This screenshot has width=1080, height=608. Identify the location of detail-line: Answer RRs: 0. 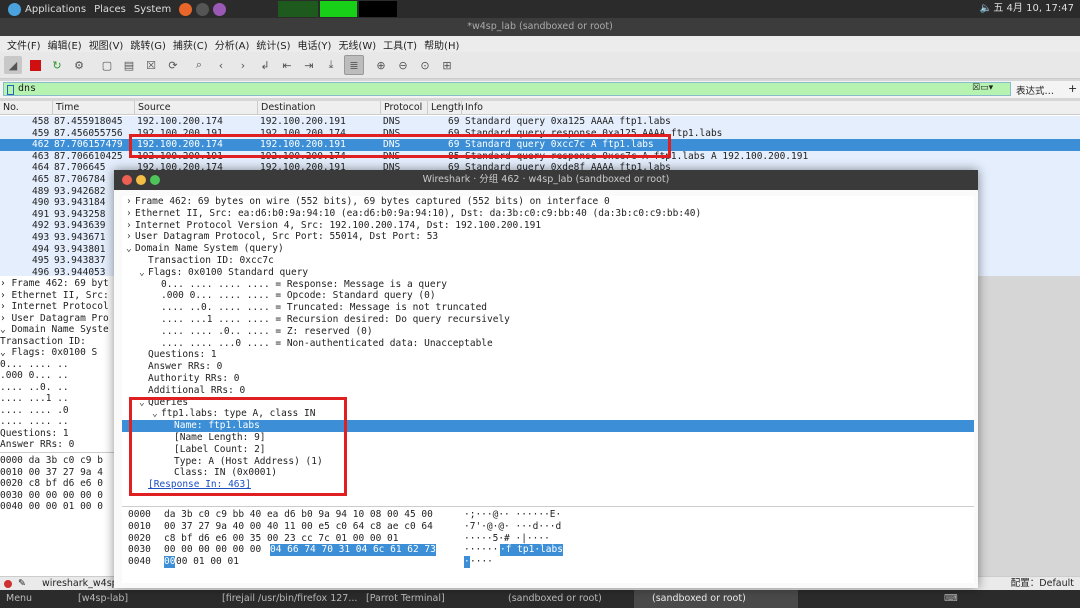
(37, 445).